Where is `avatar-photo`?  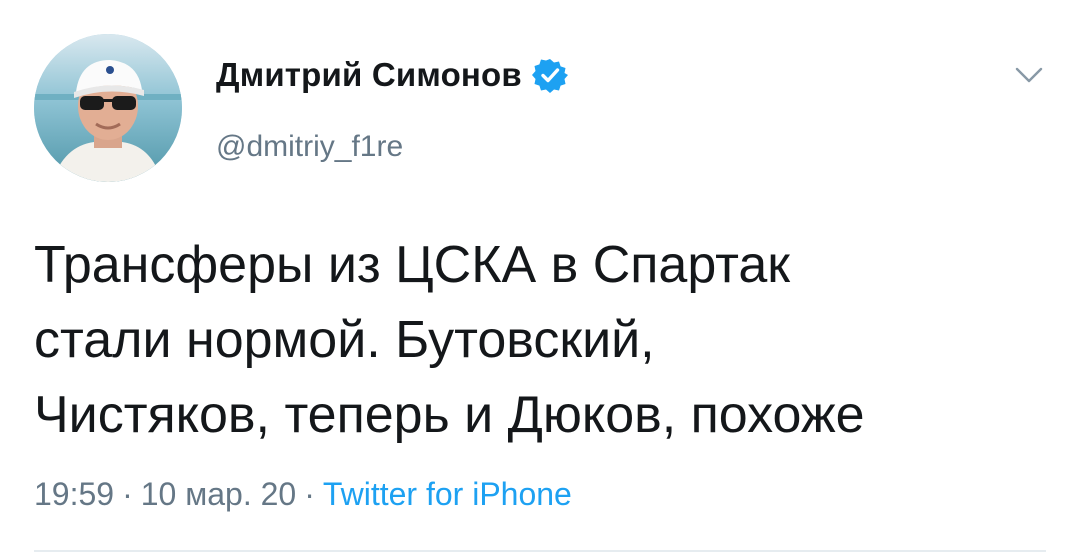
avatar-photo is located at coordinates (108, 108).